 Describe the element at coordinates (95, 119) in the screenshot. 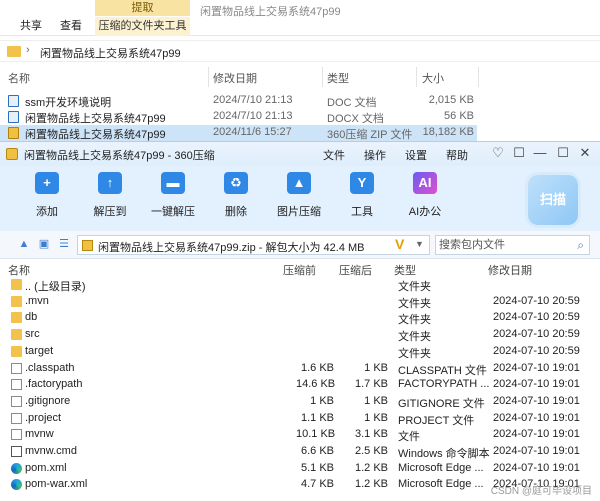

I see `file-name: 闲置物品线上交易系统47p99` at that location.